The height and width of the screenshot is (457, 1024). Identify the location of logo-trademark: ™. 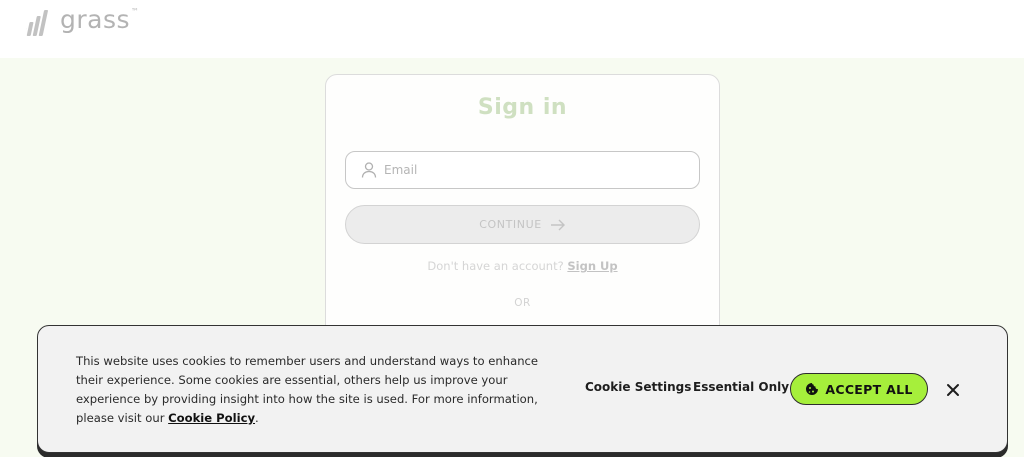
(135, 11).